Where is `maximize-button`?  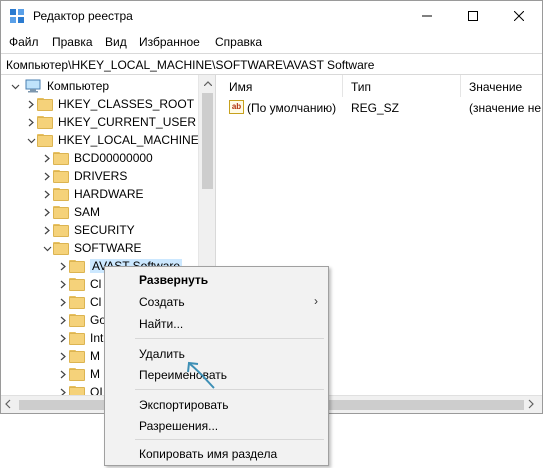
maximize-button is located at coordinates (473, 16).